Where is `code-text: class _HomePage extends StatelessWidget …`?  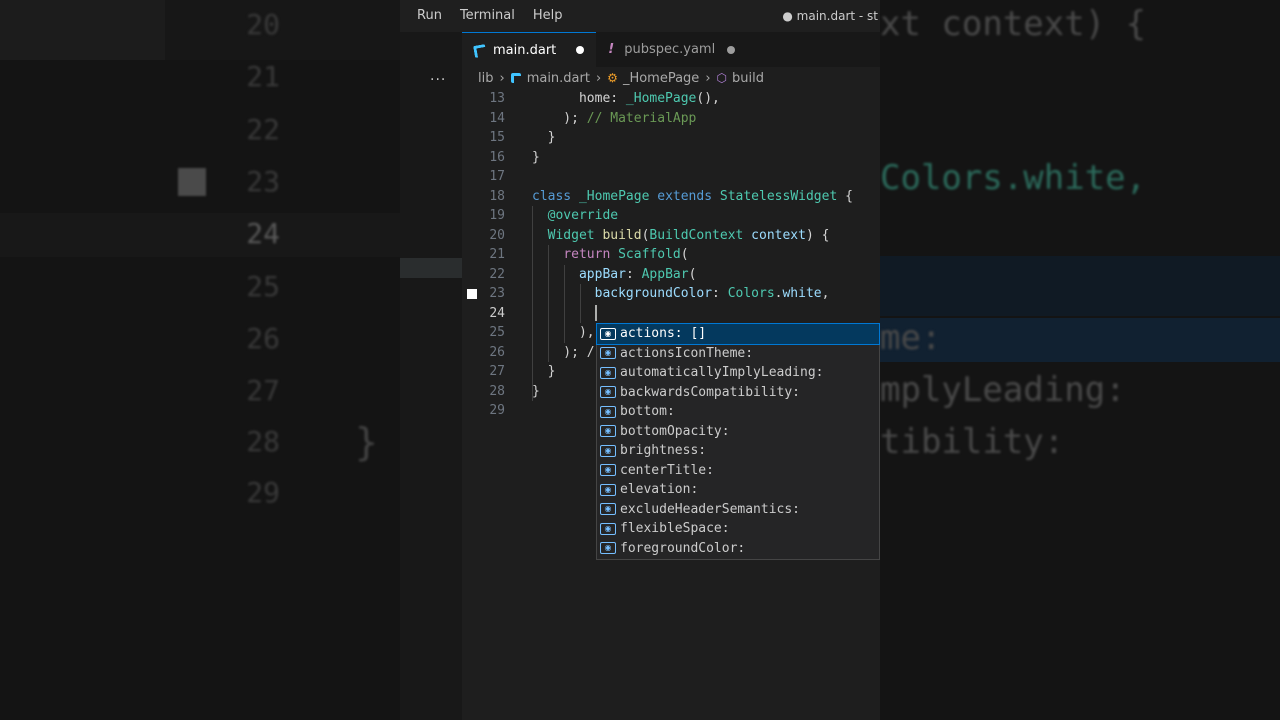 code-text: class _HomePage extends StatelessWidget … is located at coordinates (692, 196).